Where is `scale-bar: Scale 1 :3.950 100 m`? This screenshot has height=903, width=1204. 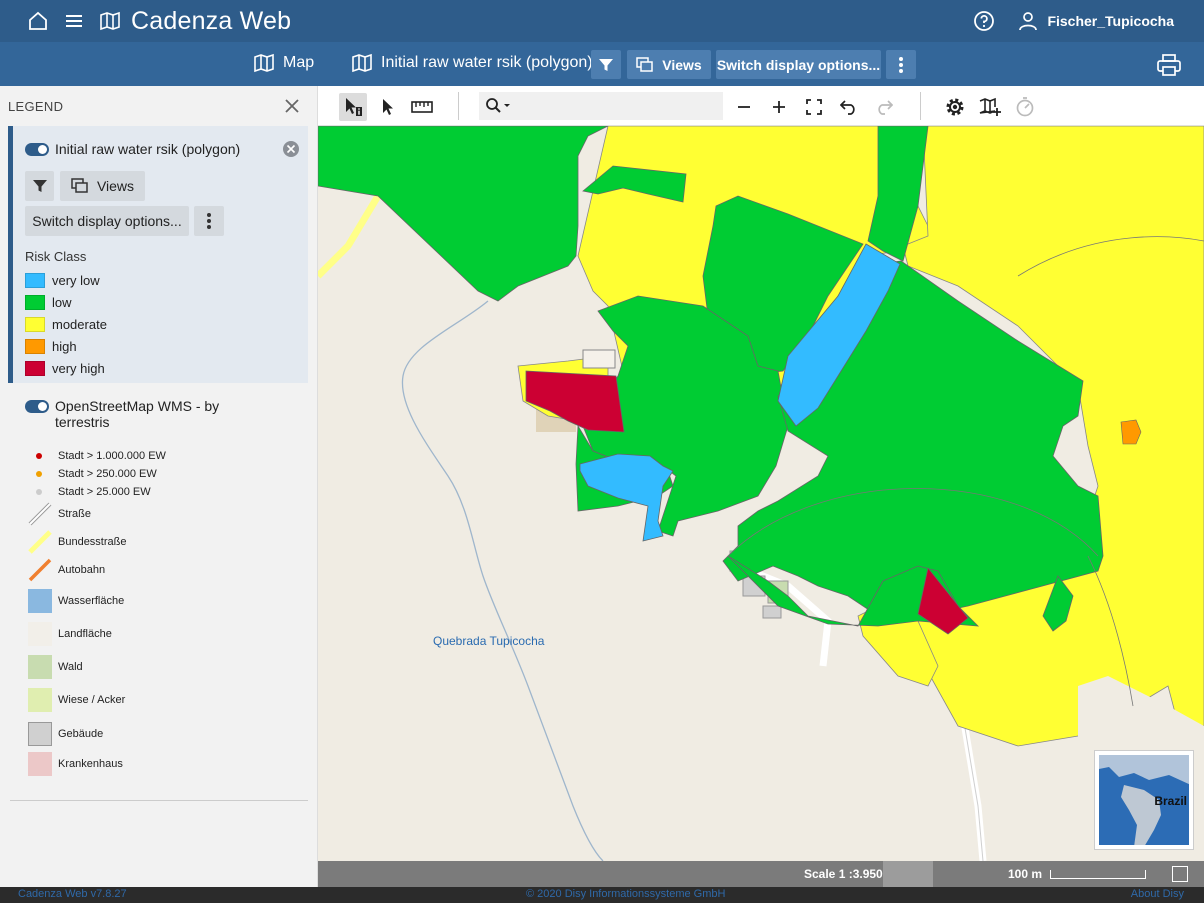 scale-bar: Scale 1 :3.950 100 m is located at coordinates (761, 874).